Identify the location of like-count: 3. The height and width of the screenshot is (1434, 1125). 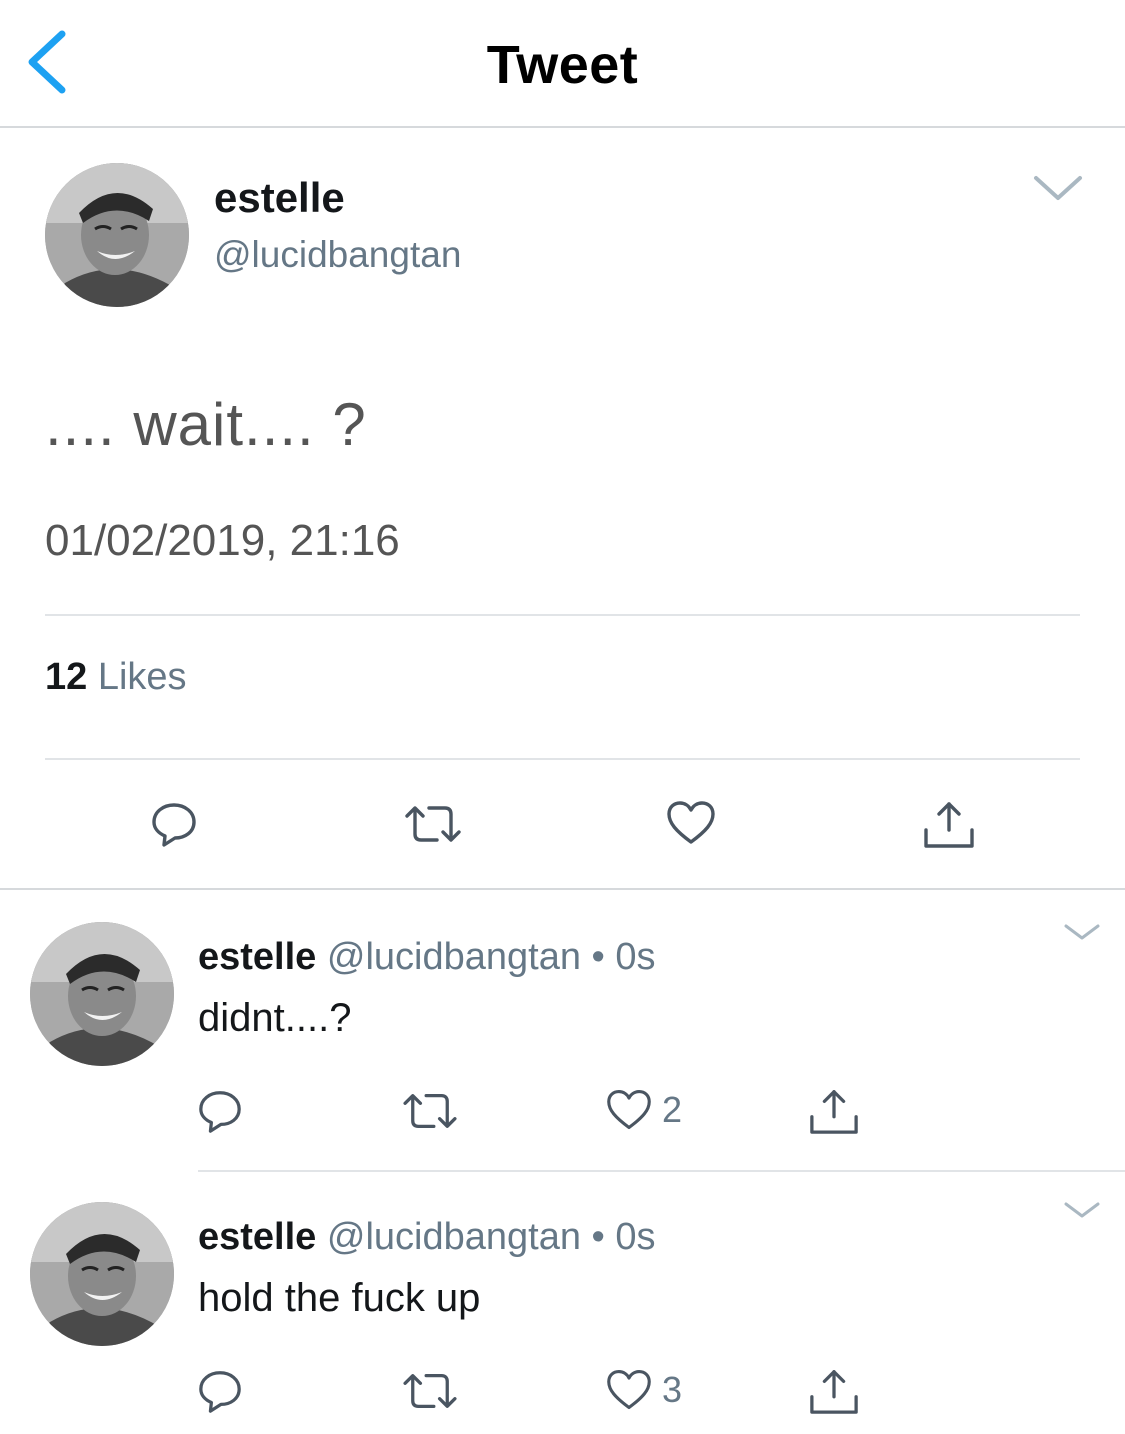
(672, 1389).